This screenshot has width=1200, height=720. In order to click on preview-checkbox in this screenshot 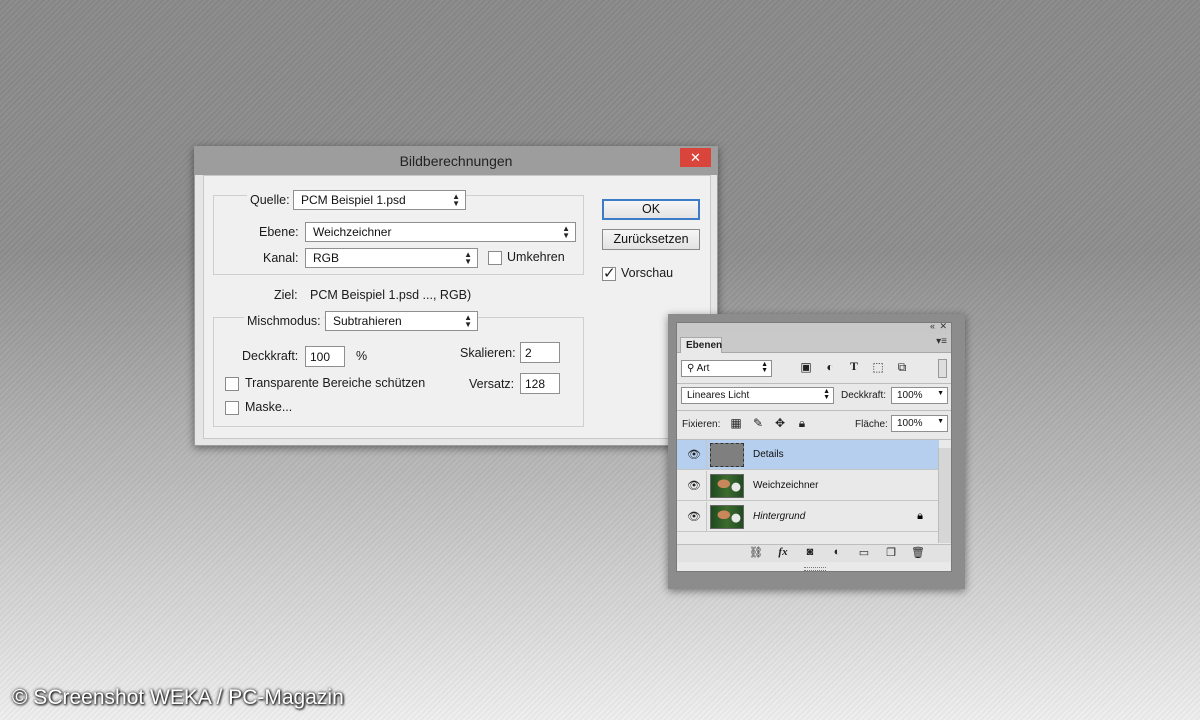, I will do `click(609, 273)`.